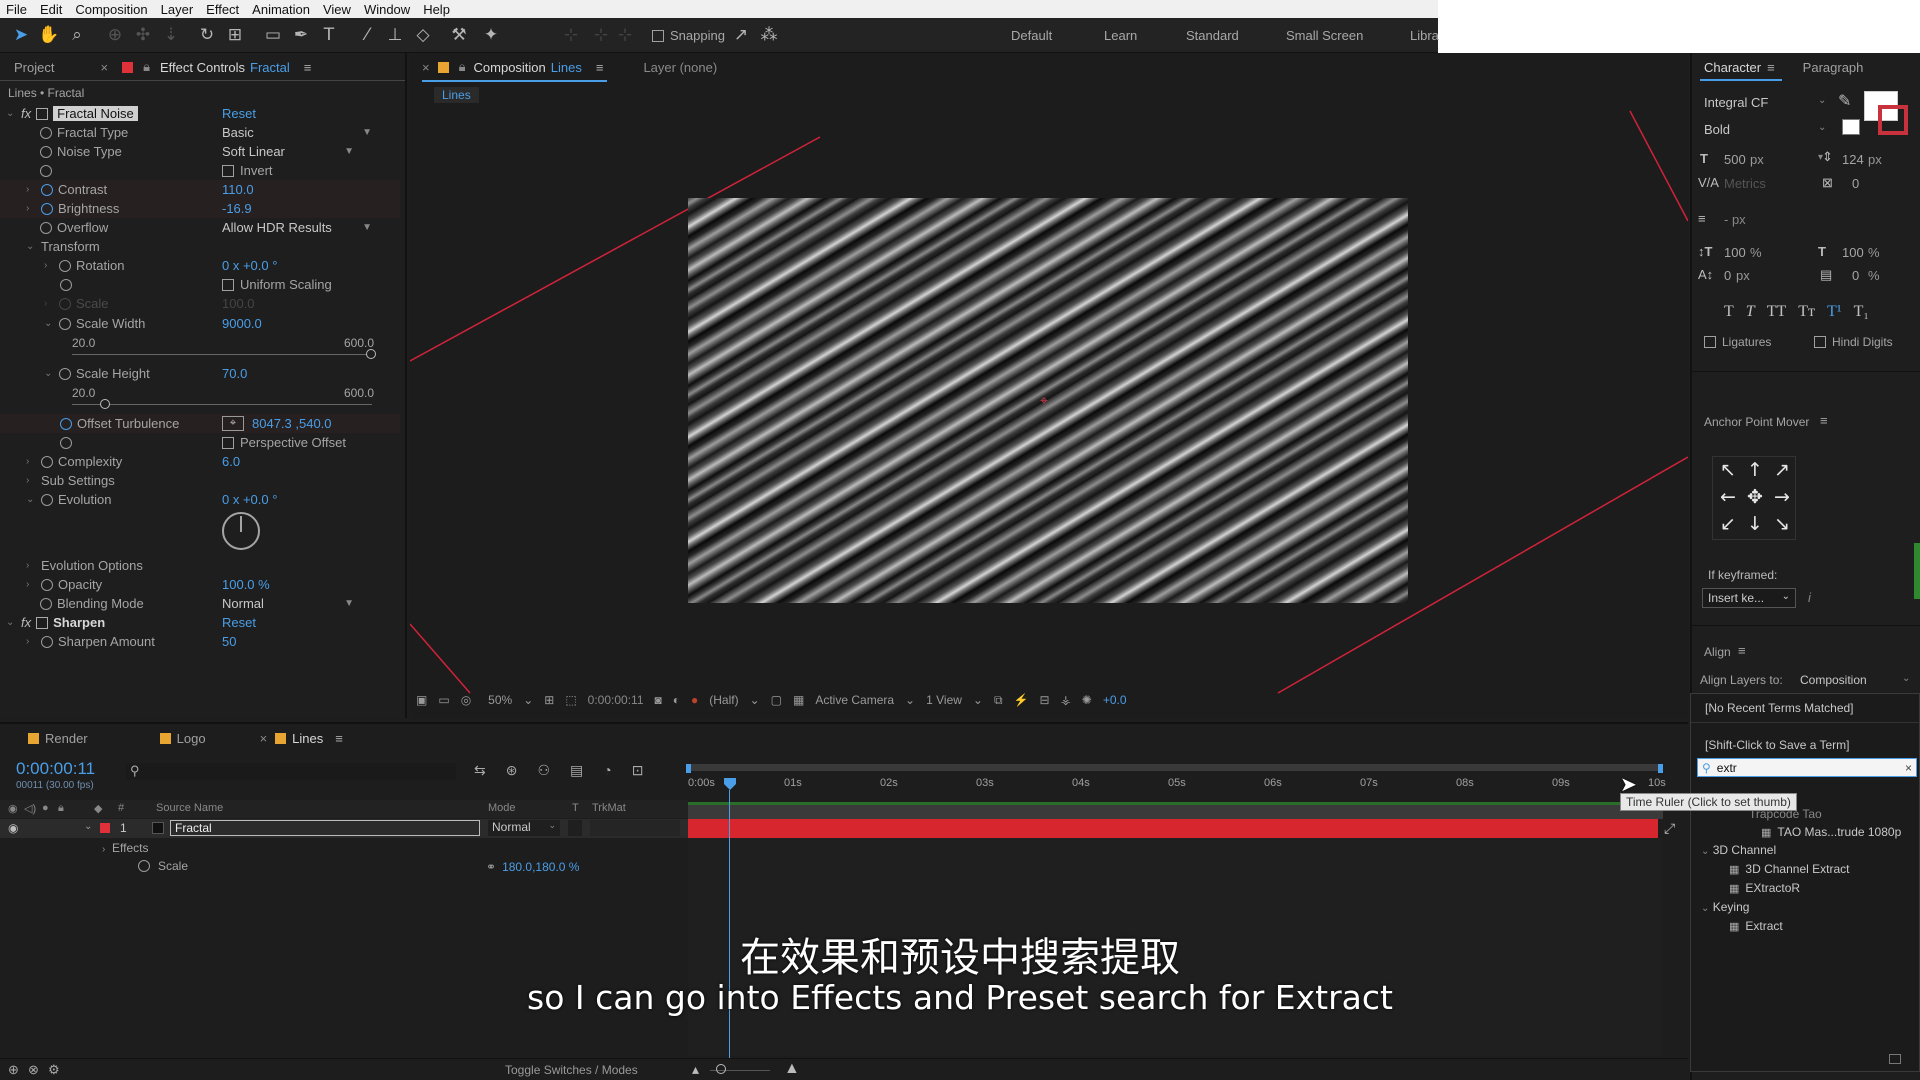  I want to click on always-preview-icon: ▣, so click(421, 700).